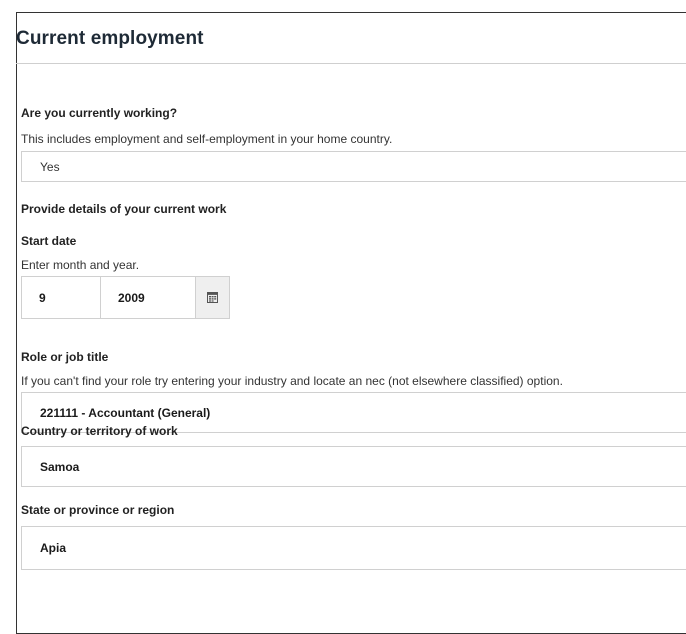 This screenshot has height=634, width=686. What do you see at coordinates (99, 431) in the screenshot?
I see `country-label: Country or territory of work` at bounding box center [99, 431].